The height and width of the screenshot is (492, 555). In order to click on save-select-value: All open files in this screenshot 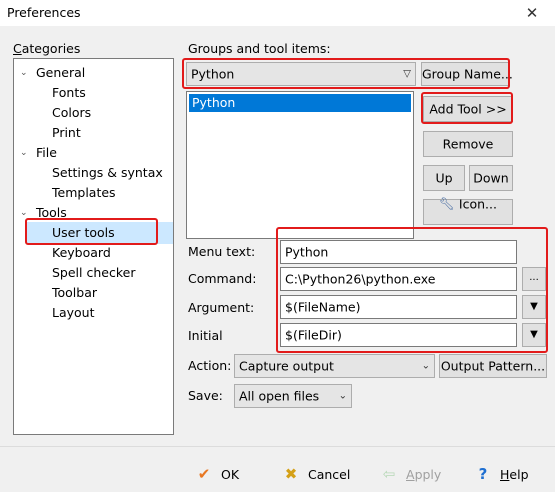, I will do `click(279, 396)`.